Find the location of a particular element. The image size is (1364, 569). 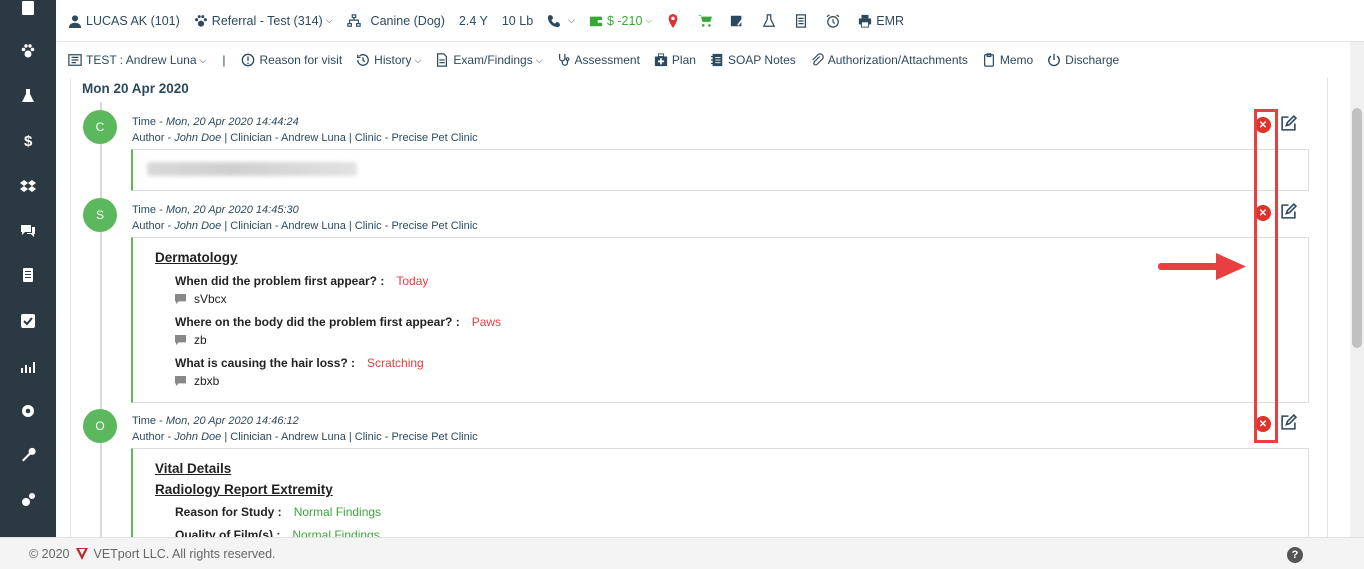

left-sidebar: $ is located at coordinates (28, 268).